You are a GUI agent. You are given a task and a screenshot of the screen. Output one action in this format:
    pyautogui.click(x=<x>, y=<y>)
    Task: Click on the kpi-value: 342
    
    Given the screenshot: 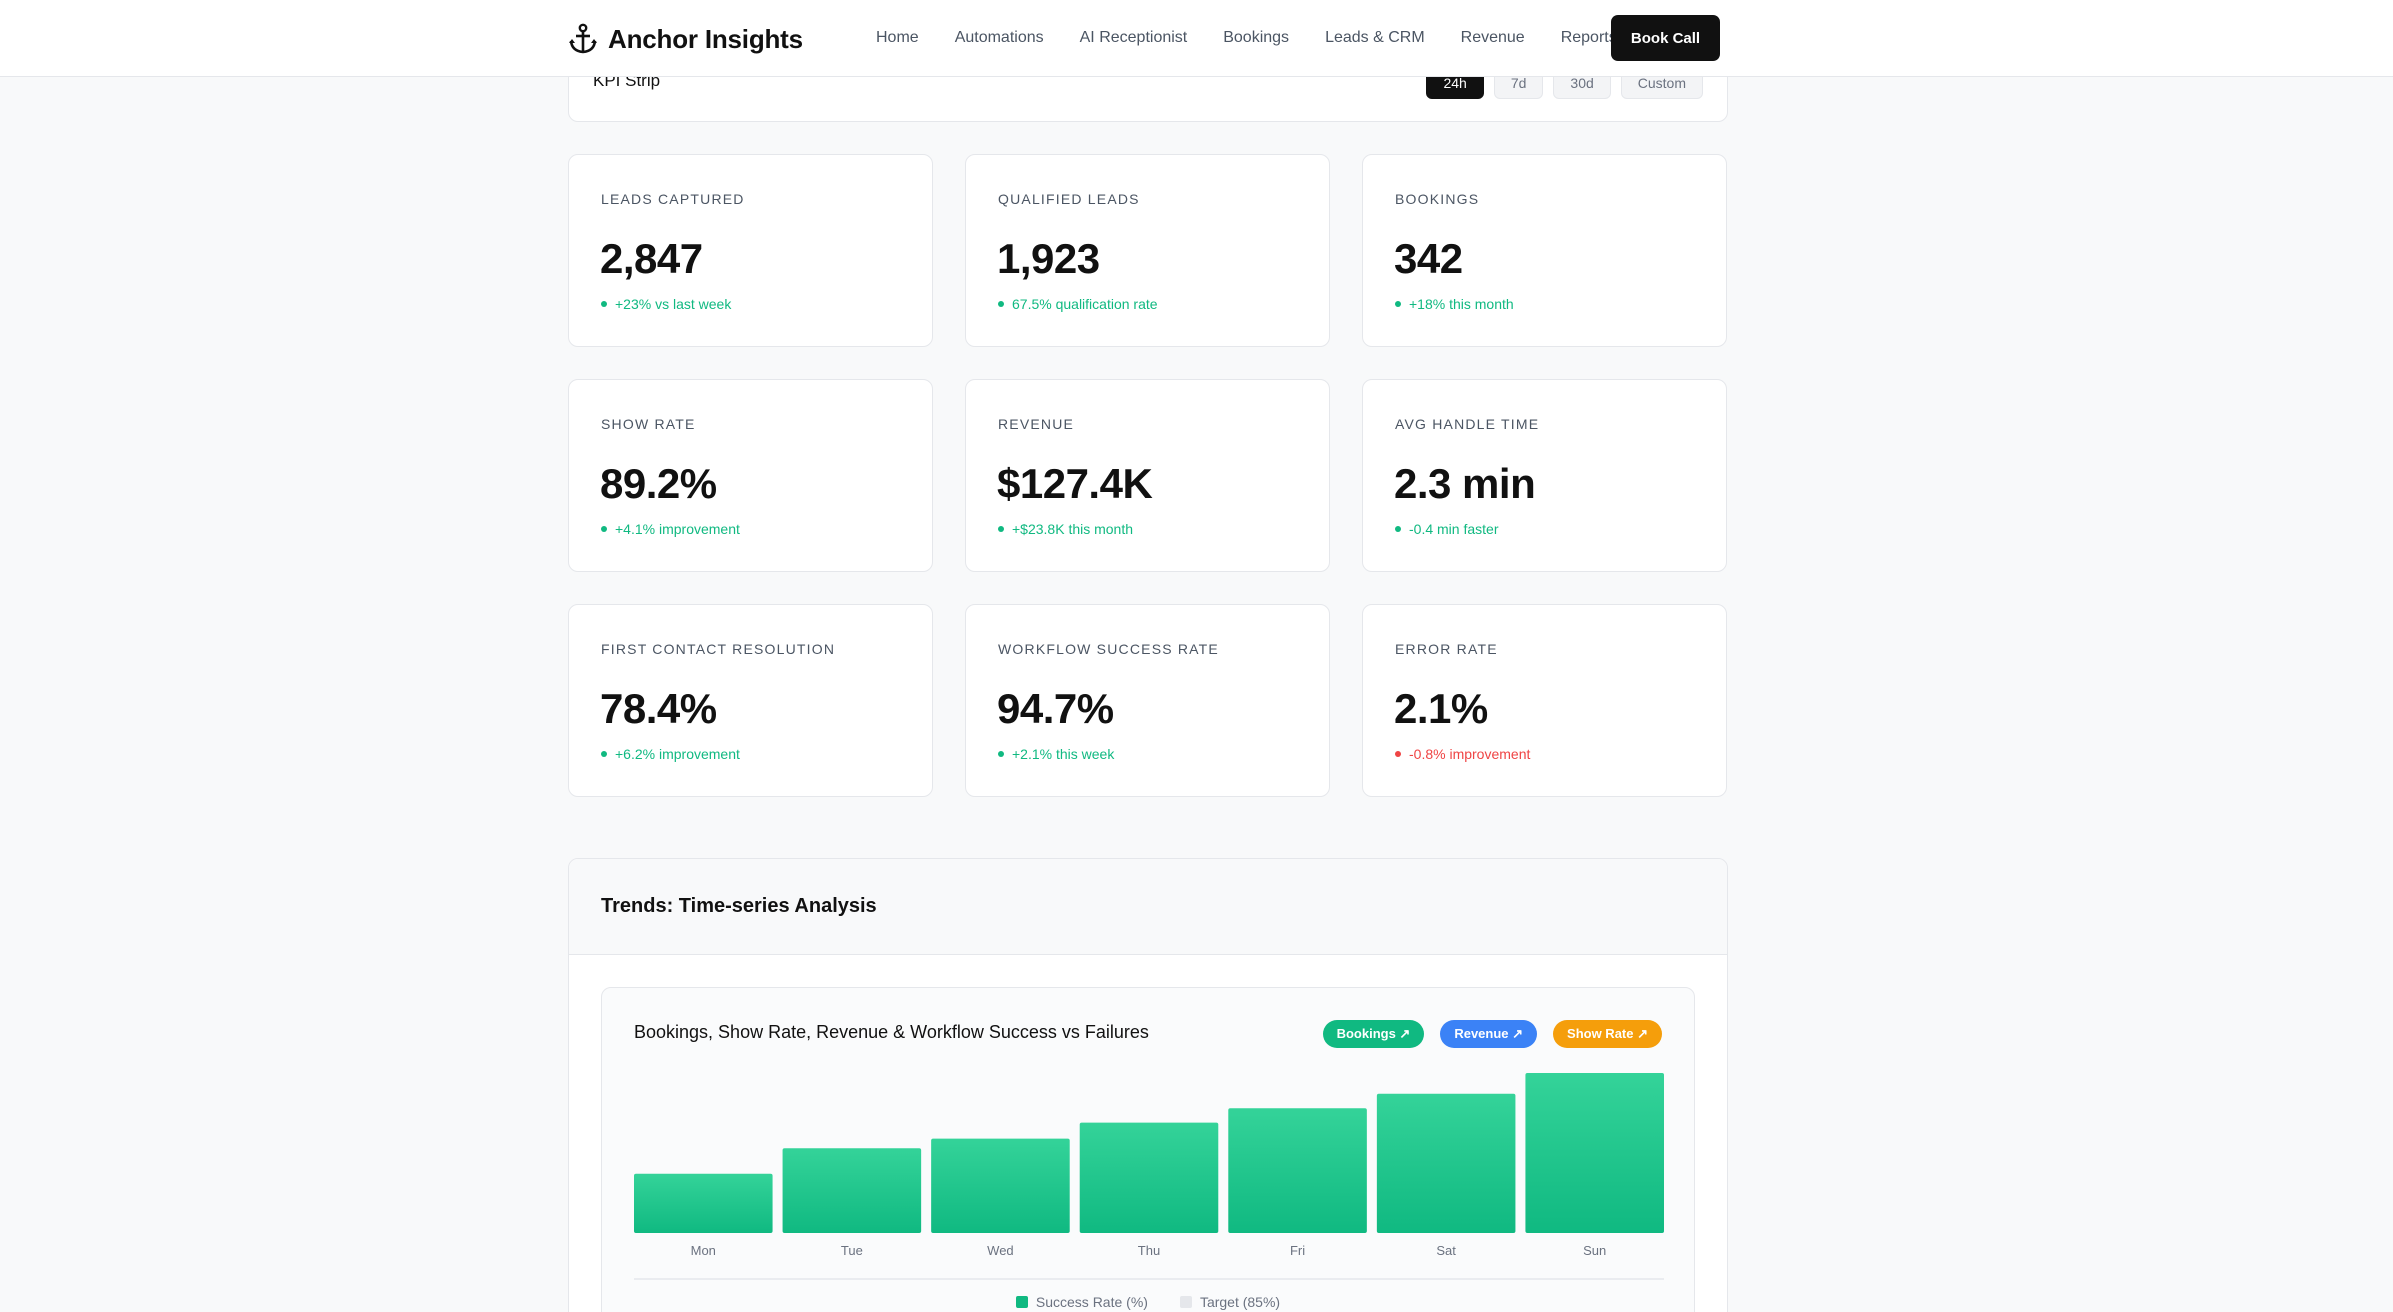 What is the action you would take?
    pyautogui.click(x=1428, y=258)
    